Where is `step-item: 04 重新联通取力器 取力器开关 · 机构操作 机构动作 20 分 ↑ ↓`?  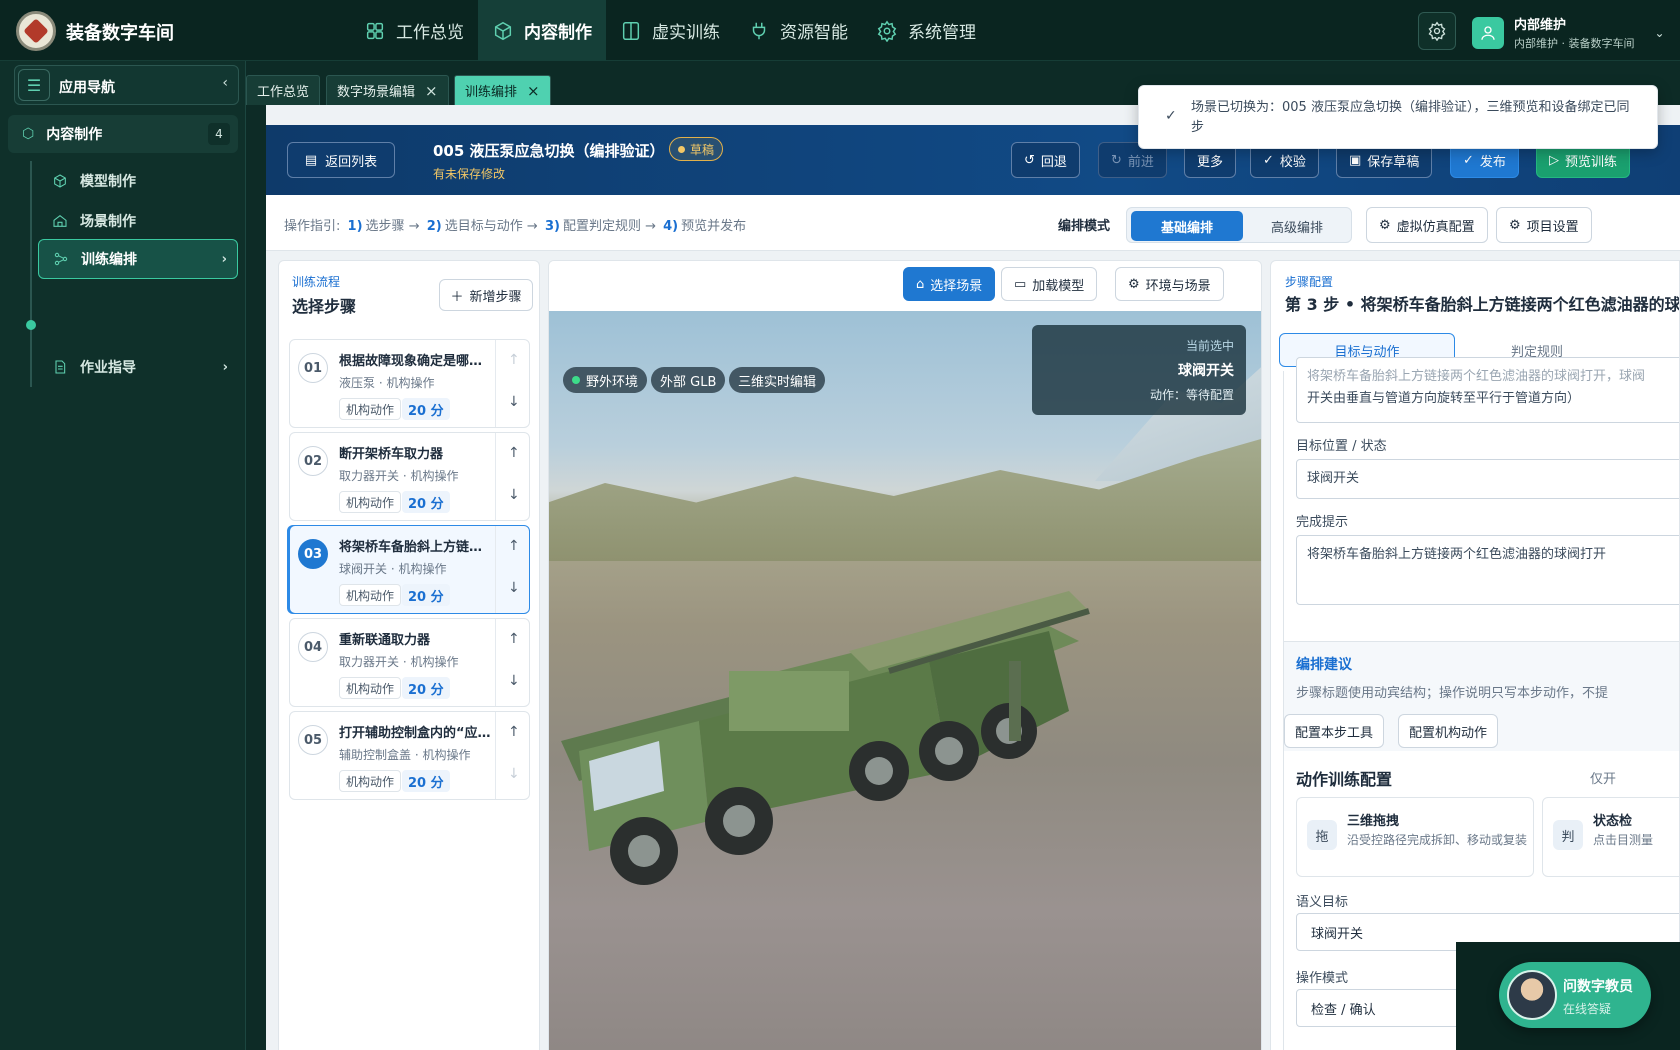
step-item: 04 重新联通取力器 取力器开关 · 机构操作 机构动作 20 分 ↑ ↓ is located at coordinates (409, 662).